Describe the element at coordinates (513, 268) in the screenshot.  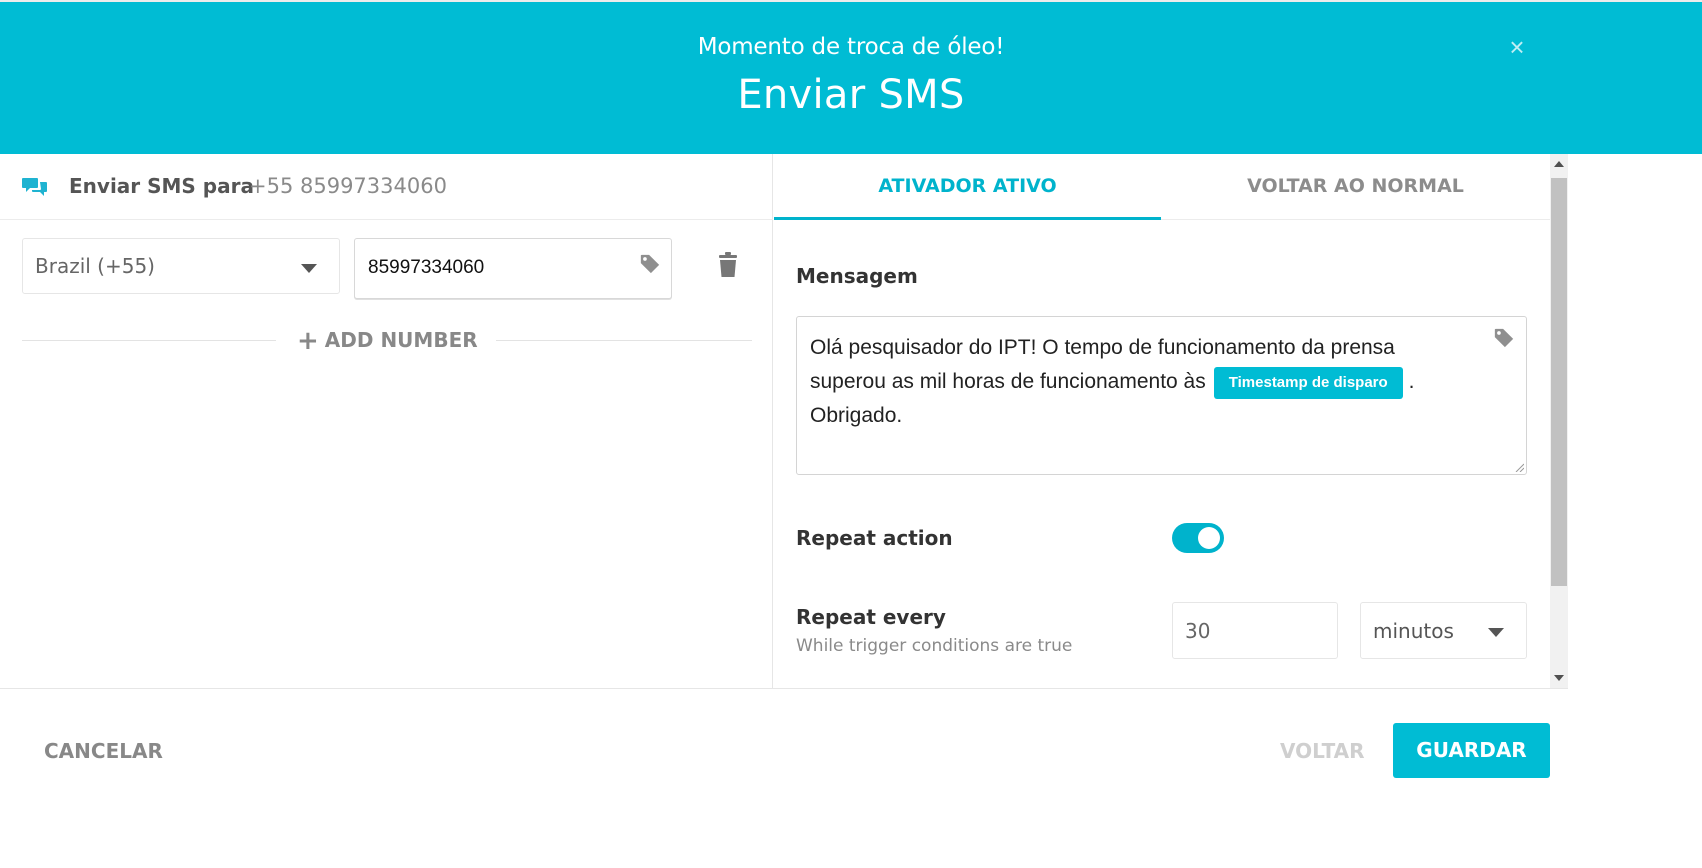
I see `phone-number-input: 85997334060` at that location.